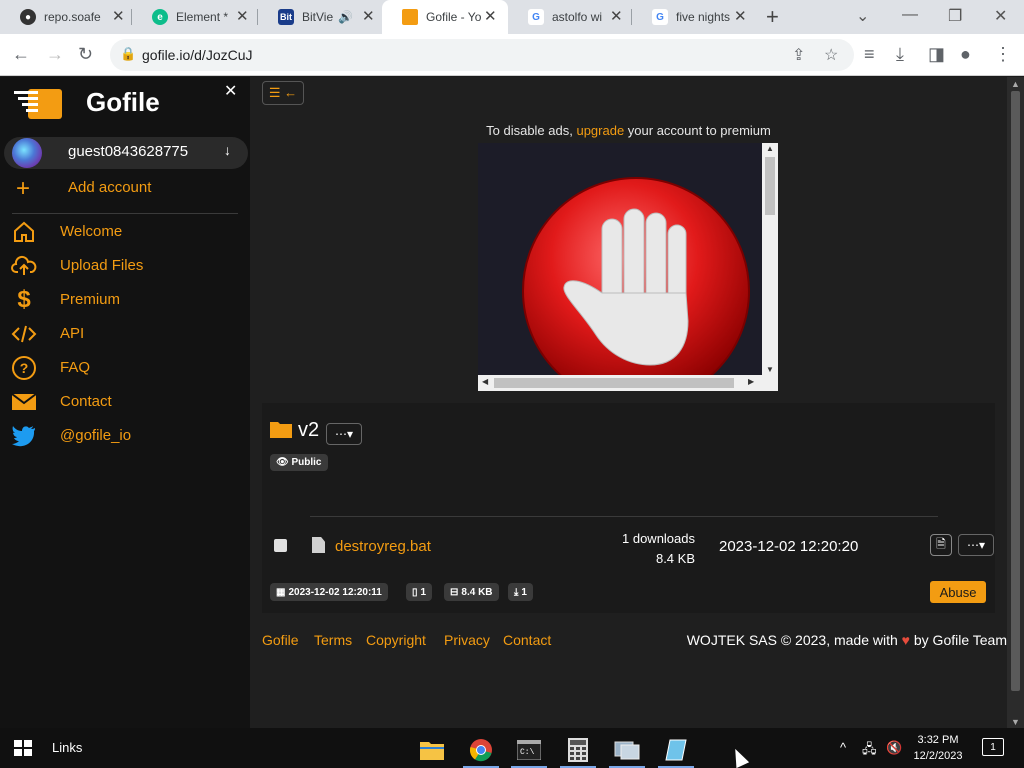 This screenshot has width=1024, height=768. I want to click on footer-link-copyright: Copyright, so click(396, 640).